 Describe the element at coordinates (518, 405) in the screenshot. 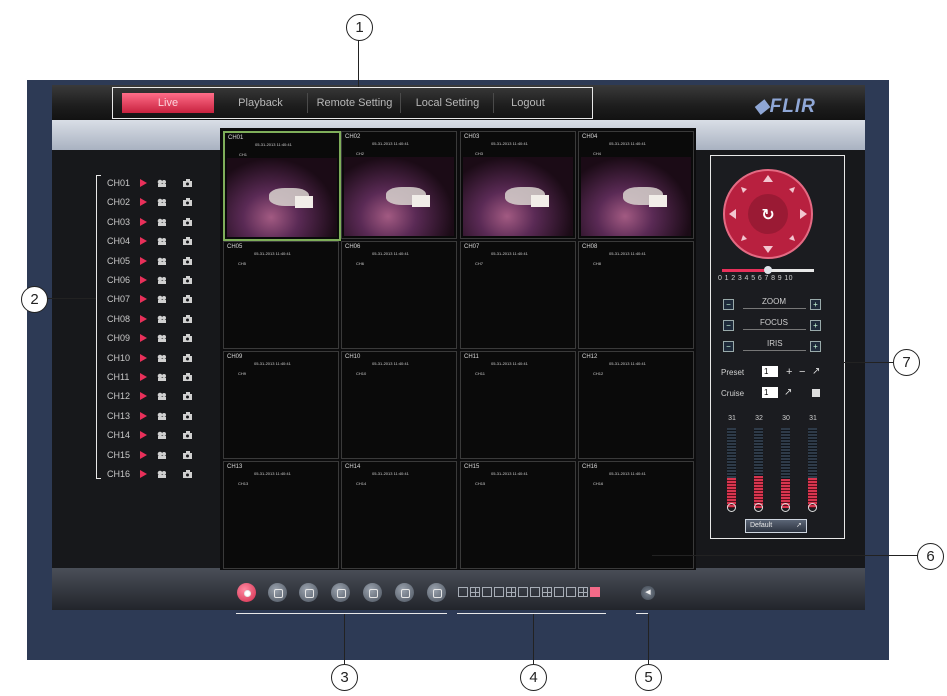

I see `video-cell: CH11 05-31-2013 11:40:41 CH11` at that location.